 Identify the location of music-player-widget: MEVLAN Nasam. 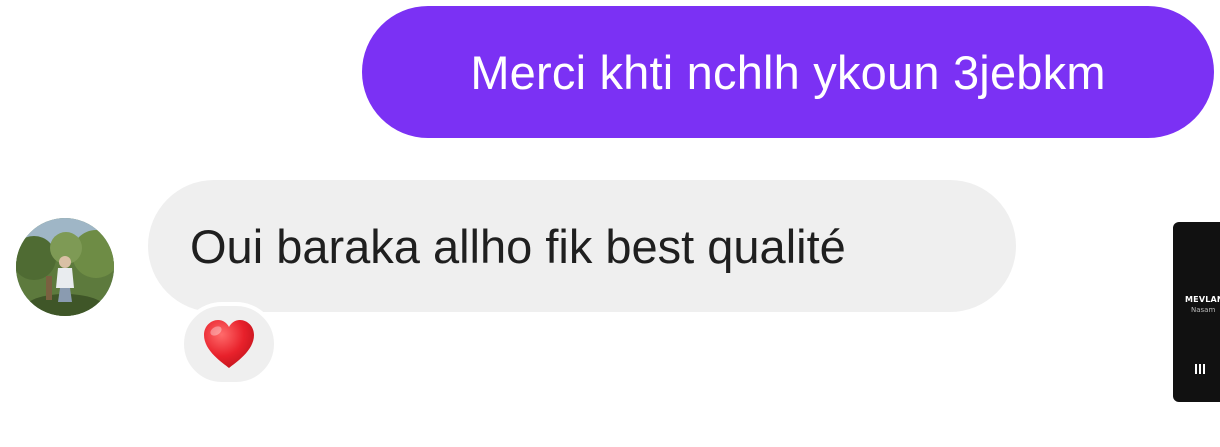
(1196, 312).